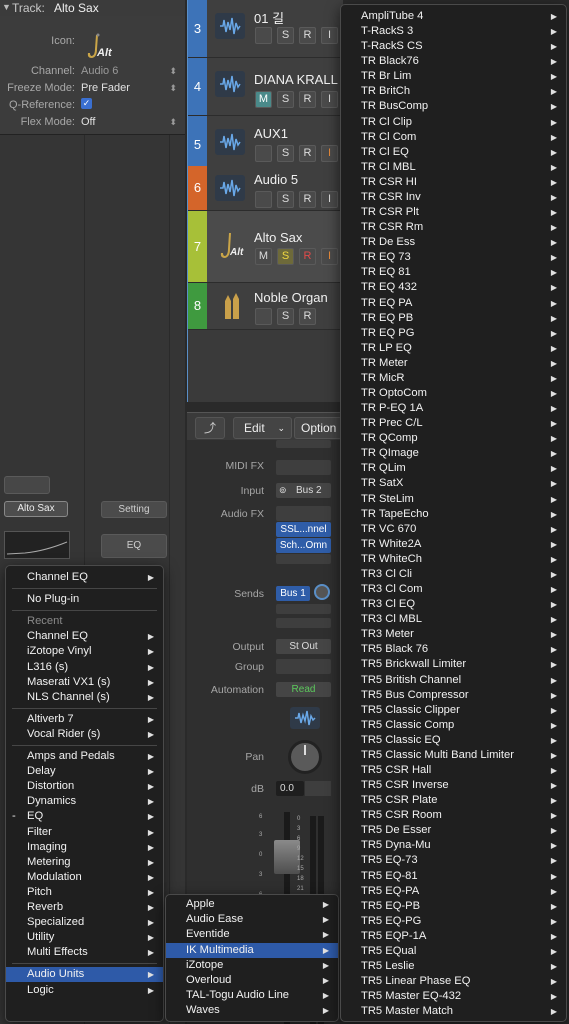  Describe the element at coordinates (453, 770) in the screenshot. I see `plugin-item-tr5-csr-hall: TR5 CSR Hall ▶` at that location.